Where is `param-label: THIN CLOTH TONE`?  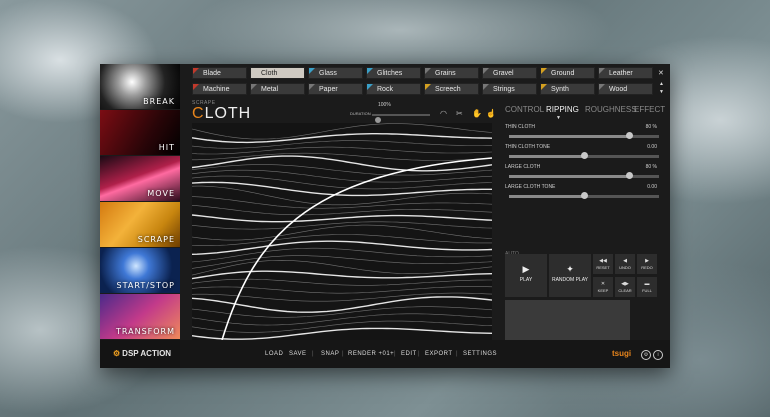 param-label: THIN CLOTH TONE is located at coordinates (528, 147).